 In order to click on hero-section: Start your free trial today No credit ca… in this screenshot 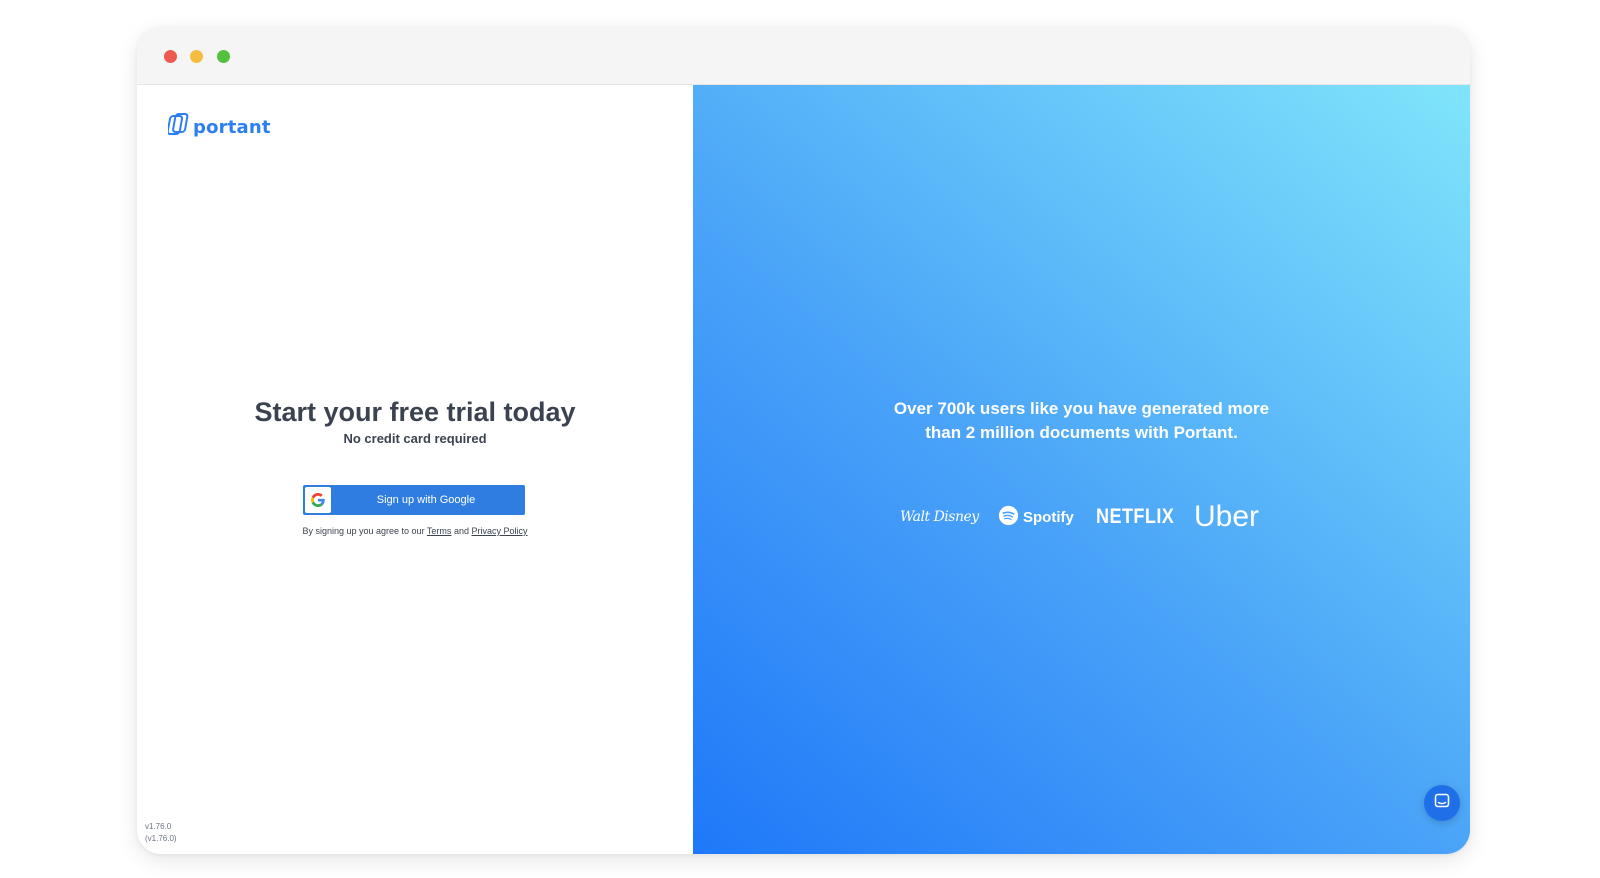, I will do `click(415, 420)`.